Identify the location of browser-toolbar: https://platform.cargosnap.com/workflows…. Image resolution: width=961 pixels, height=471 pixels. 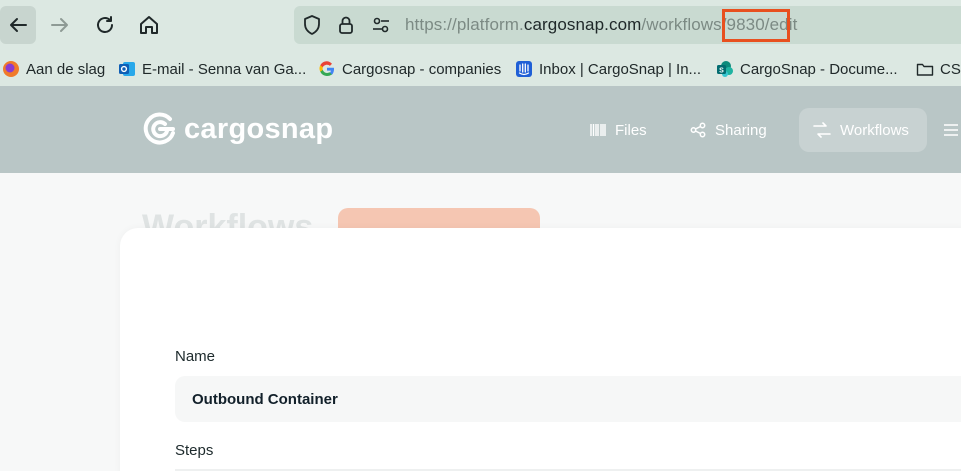
(480, 26).